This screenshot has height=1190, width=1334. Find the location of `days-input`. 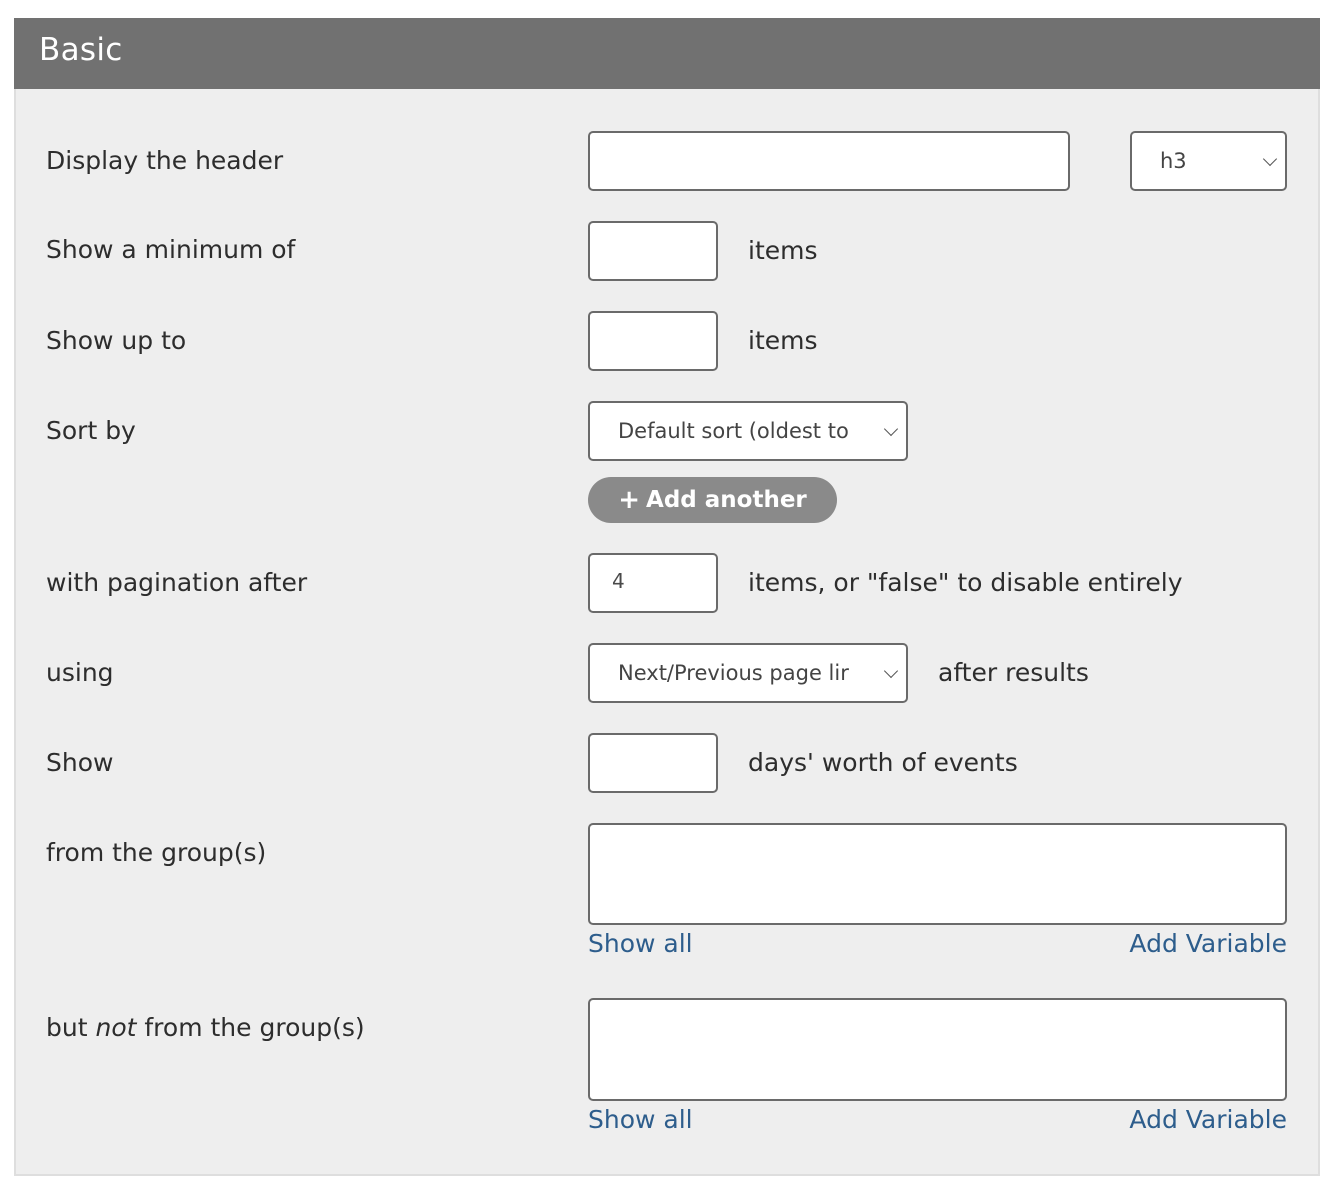

days-input is located at coordinates (653, 763).